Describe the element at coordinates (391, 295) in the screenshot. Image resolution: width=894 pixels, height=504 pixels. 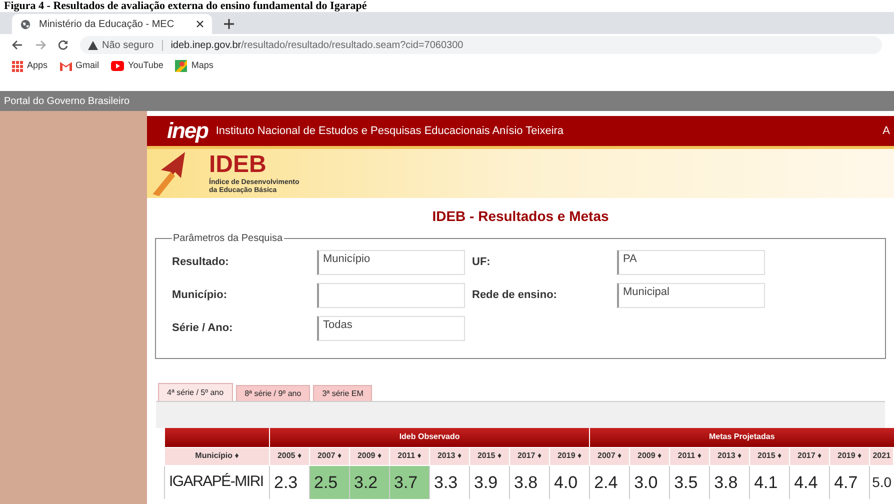
I see `input-field` at that location.